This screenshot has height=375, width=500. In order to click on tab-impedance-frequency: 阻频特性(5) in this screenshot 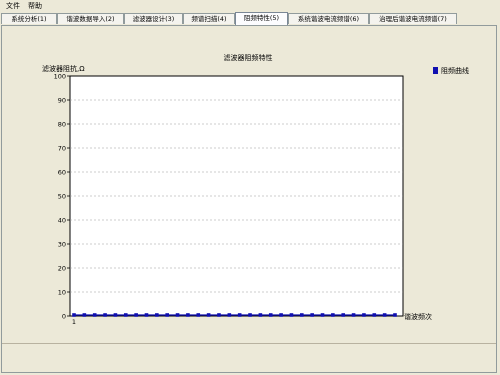, I will do `click(261, 18)`.